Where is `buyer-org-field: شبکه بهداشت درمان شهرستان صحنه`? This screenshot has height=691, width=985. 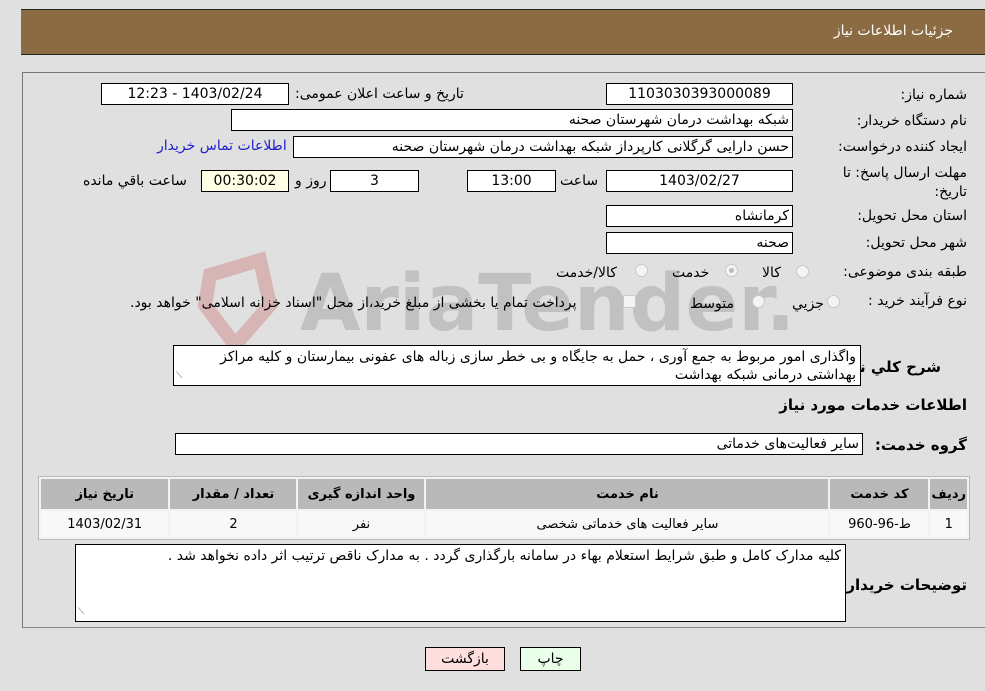 buyer-org-field: شبکه بهداشت درمان شهرستان صحنه is located at coordinates (512, 120).